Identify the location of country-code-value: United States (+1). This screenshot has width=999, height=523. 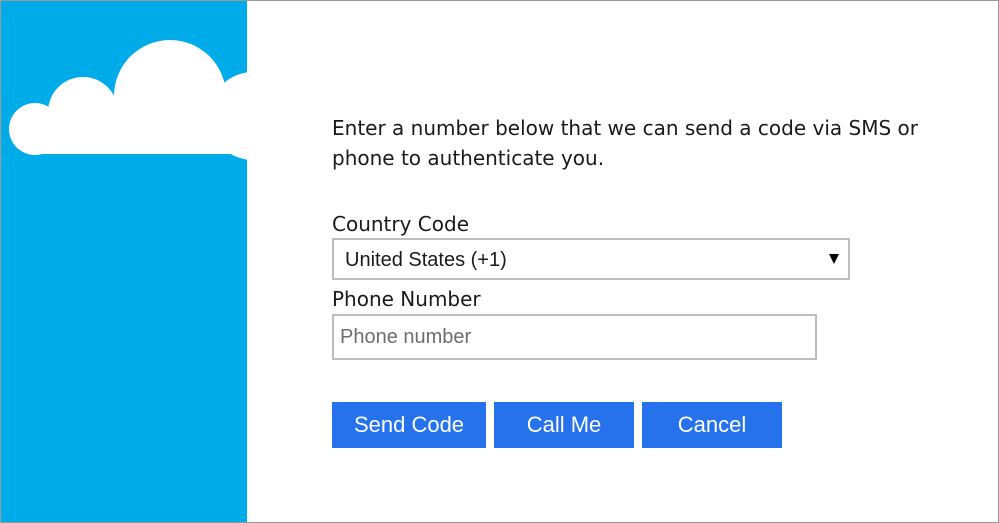
(426, 260).